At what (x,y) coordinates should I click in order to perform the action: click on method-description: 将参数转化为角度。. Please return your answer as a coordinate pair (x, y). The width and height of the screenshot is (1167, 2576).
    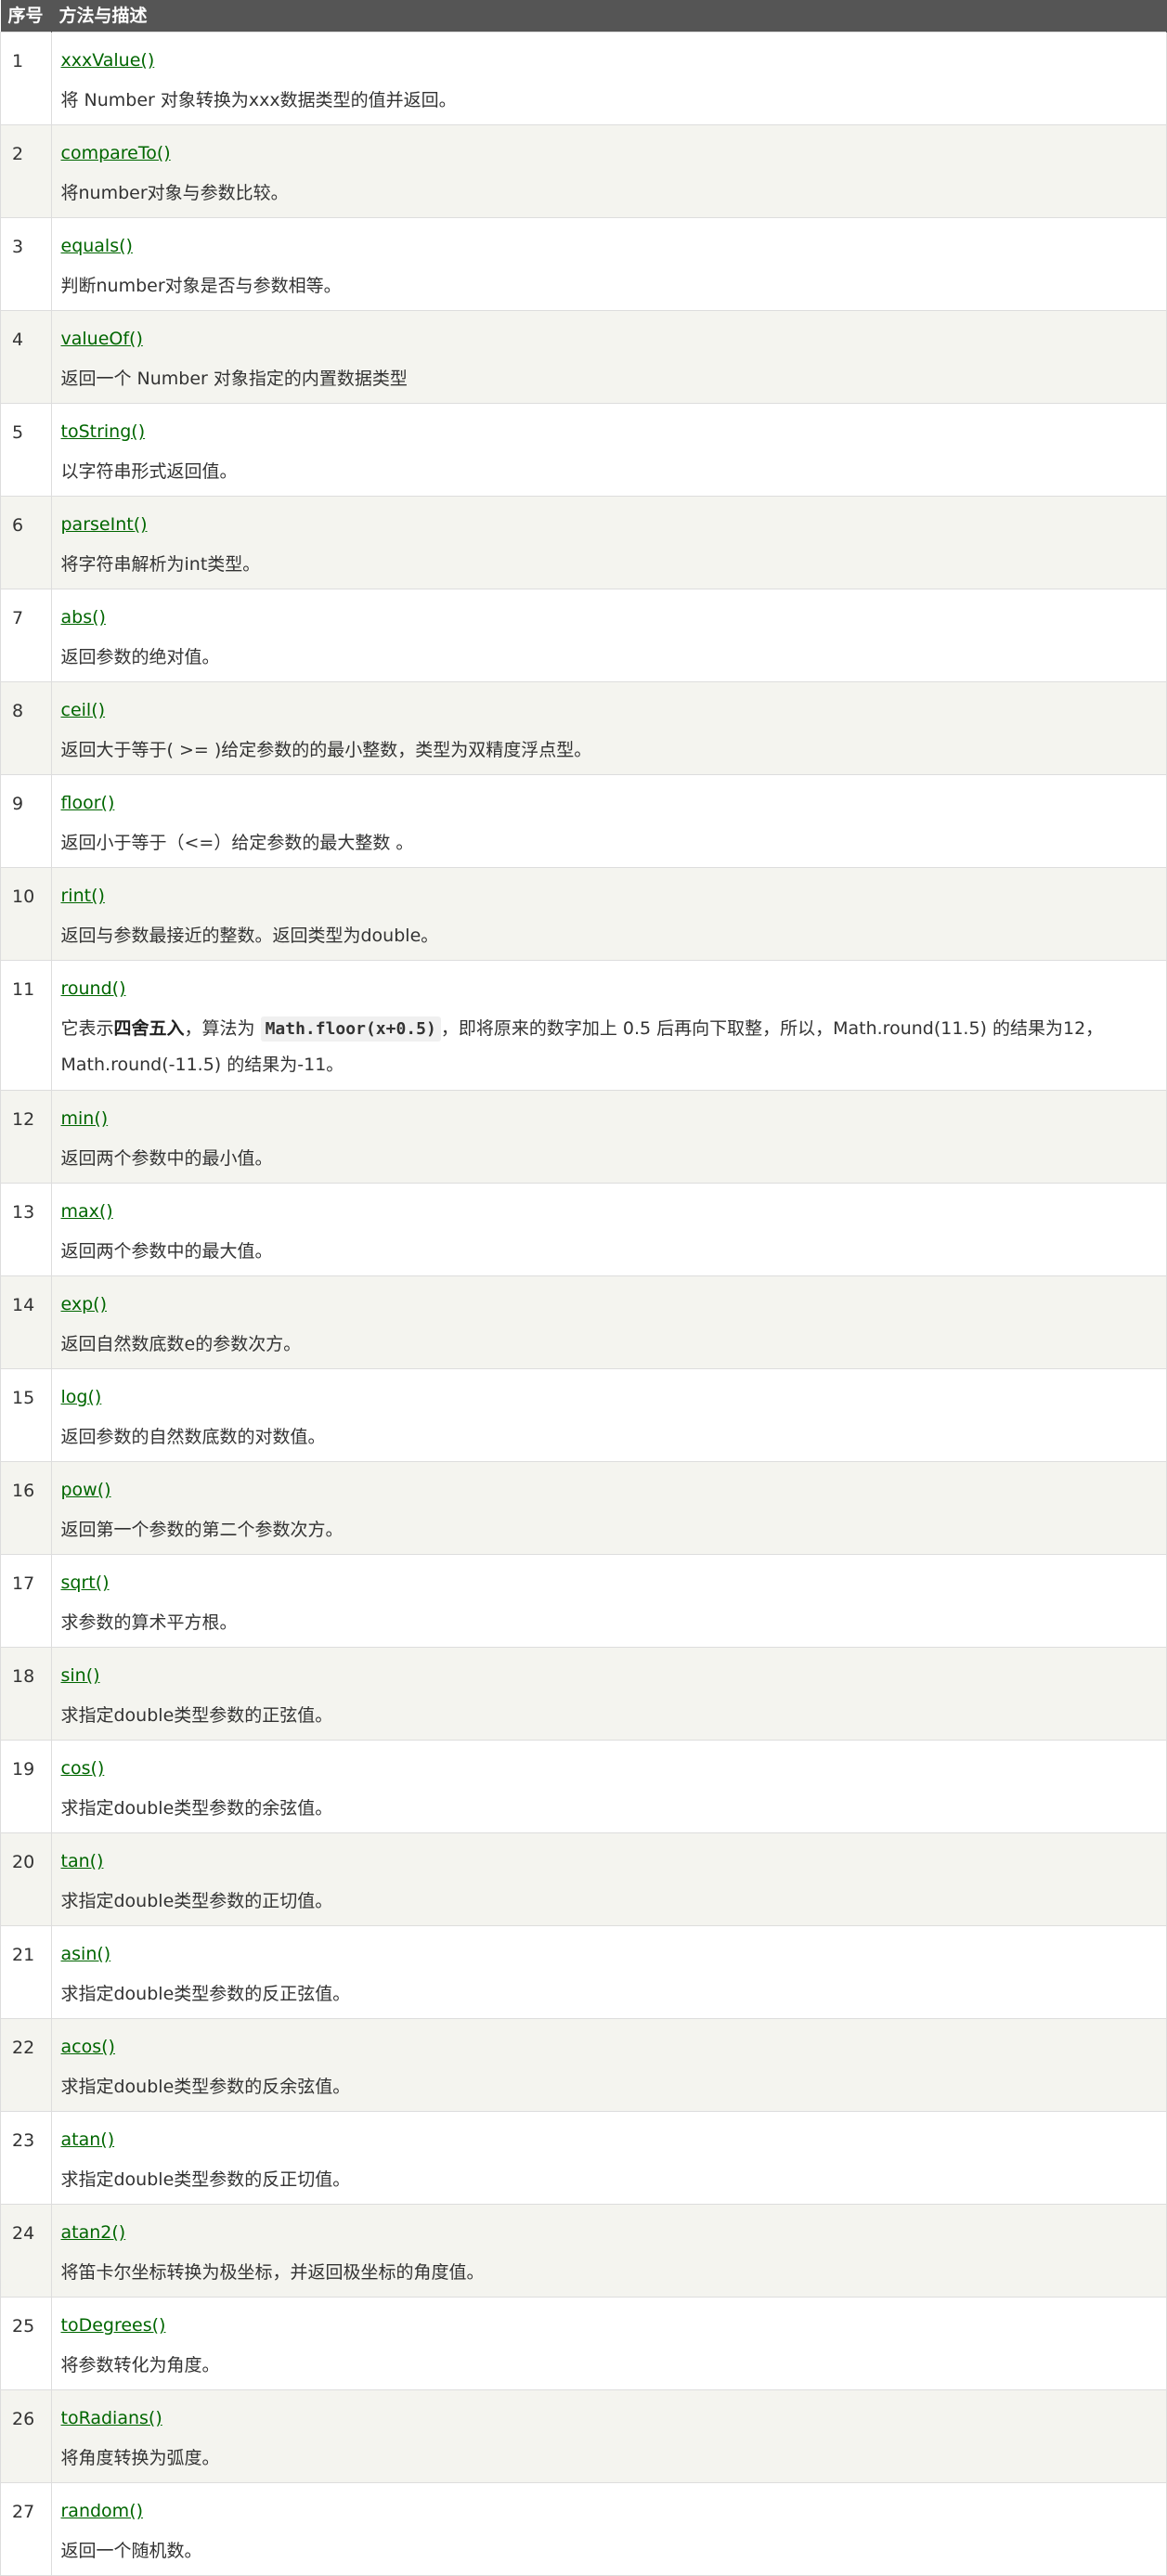
    Looking at the image, I should click on (140, 2365).